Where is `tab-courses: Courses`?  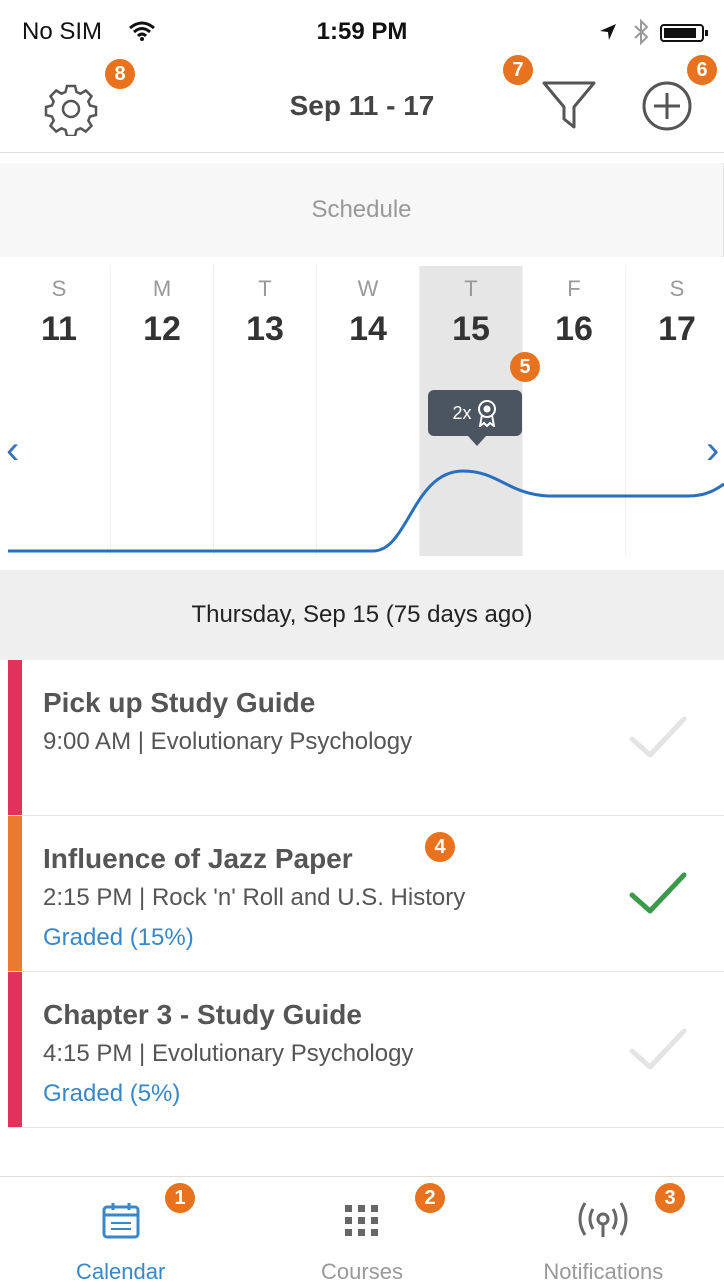
tab-courses: Courses is located at coordinates (361, 1229).